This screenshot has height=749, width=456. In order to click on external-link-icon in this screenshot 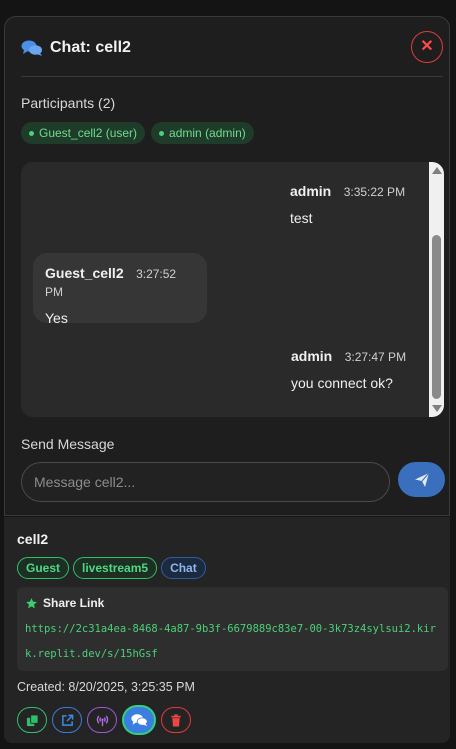, I will do `click(67, 720)`.